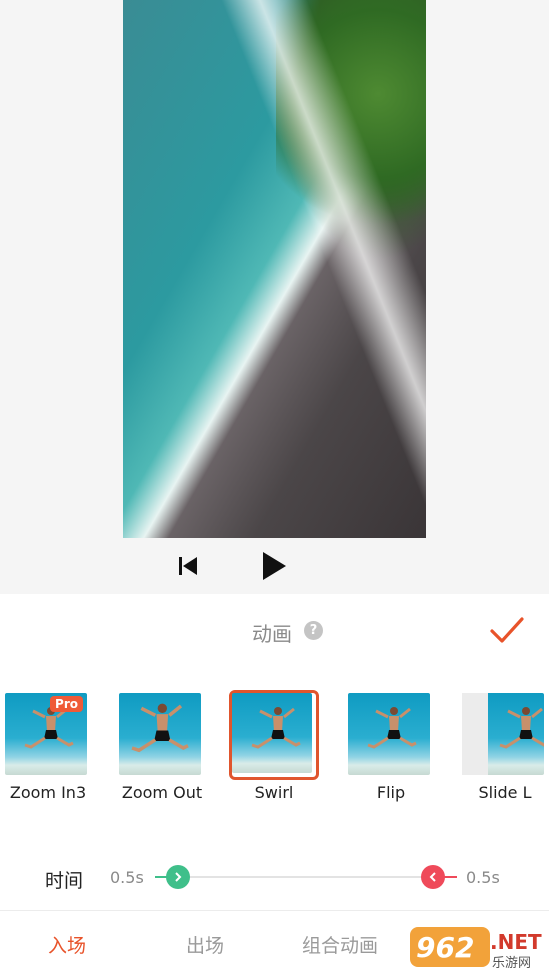 The height and width of the screenshot is (976, 549). What do you see at coordinates (274, 943) in the screenshot?
I see `animation-tabs: 入场 出场 组合动画 962 .NET 乐游网` at bounding box center [274, 943].